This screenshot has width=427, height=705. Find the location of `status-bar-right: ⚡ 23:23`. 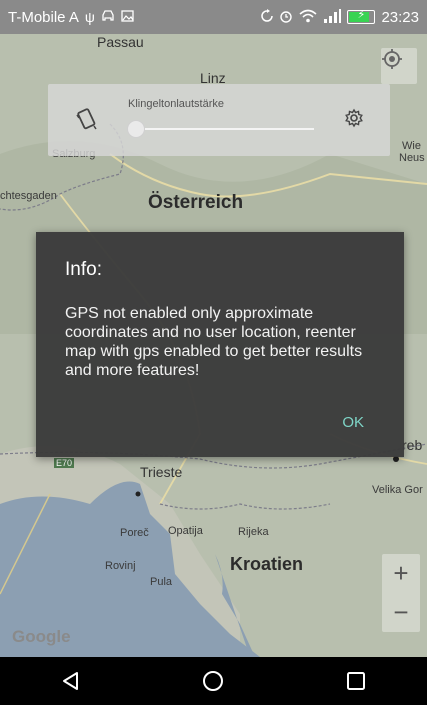

status-bar-right: ⚡ 23:23 is located at coordinates (340, 17).